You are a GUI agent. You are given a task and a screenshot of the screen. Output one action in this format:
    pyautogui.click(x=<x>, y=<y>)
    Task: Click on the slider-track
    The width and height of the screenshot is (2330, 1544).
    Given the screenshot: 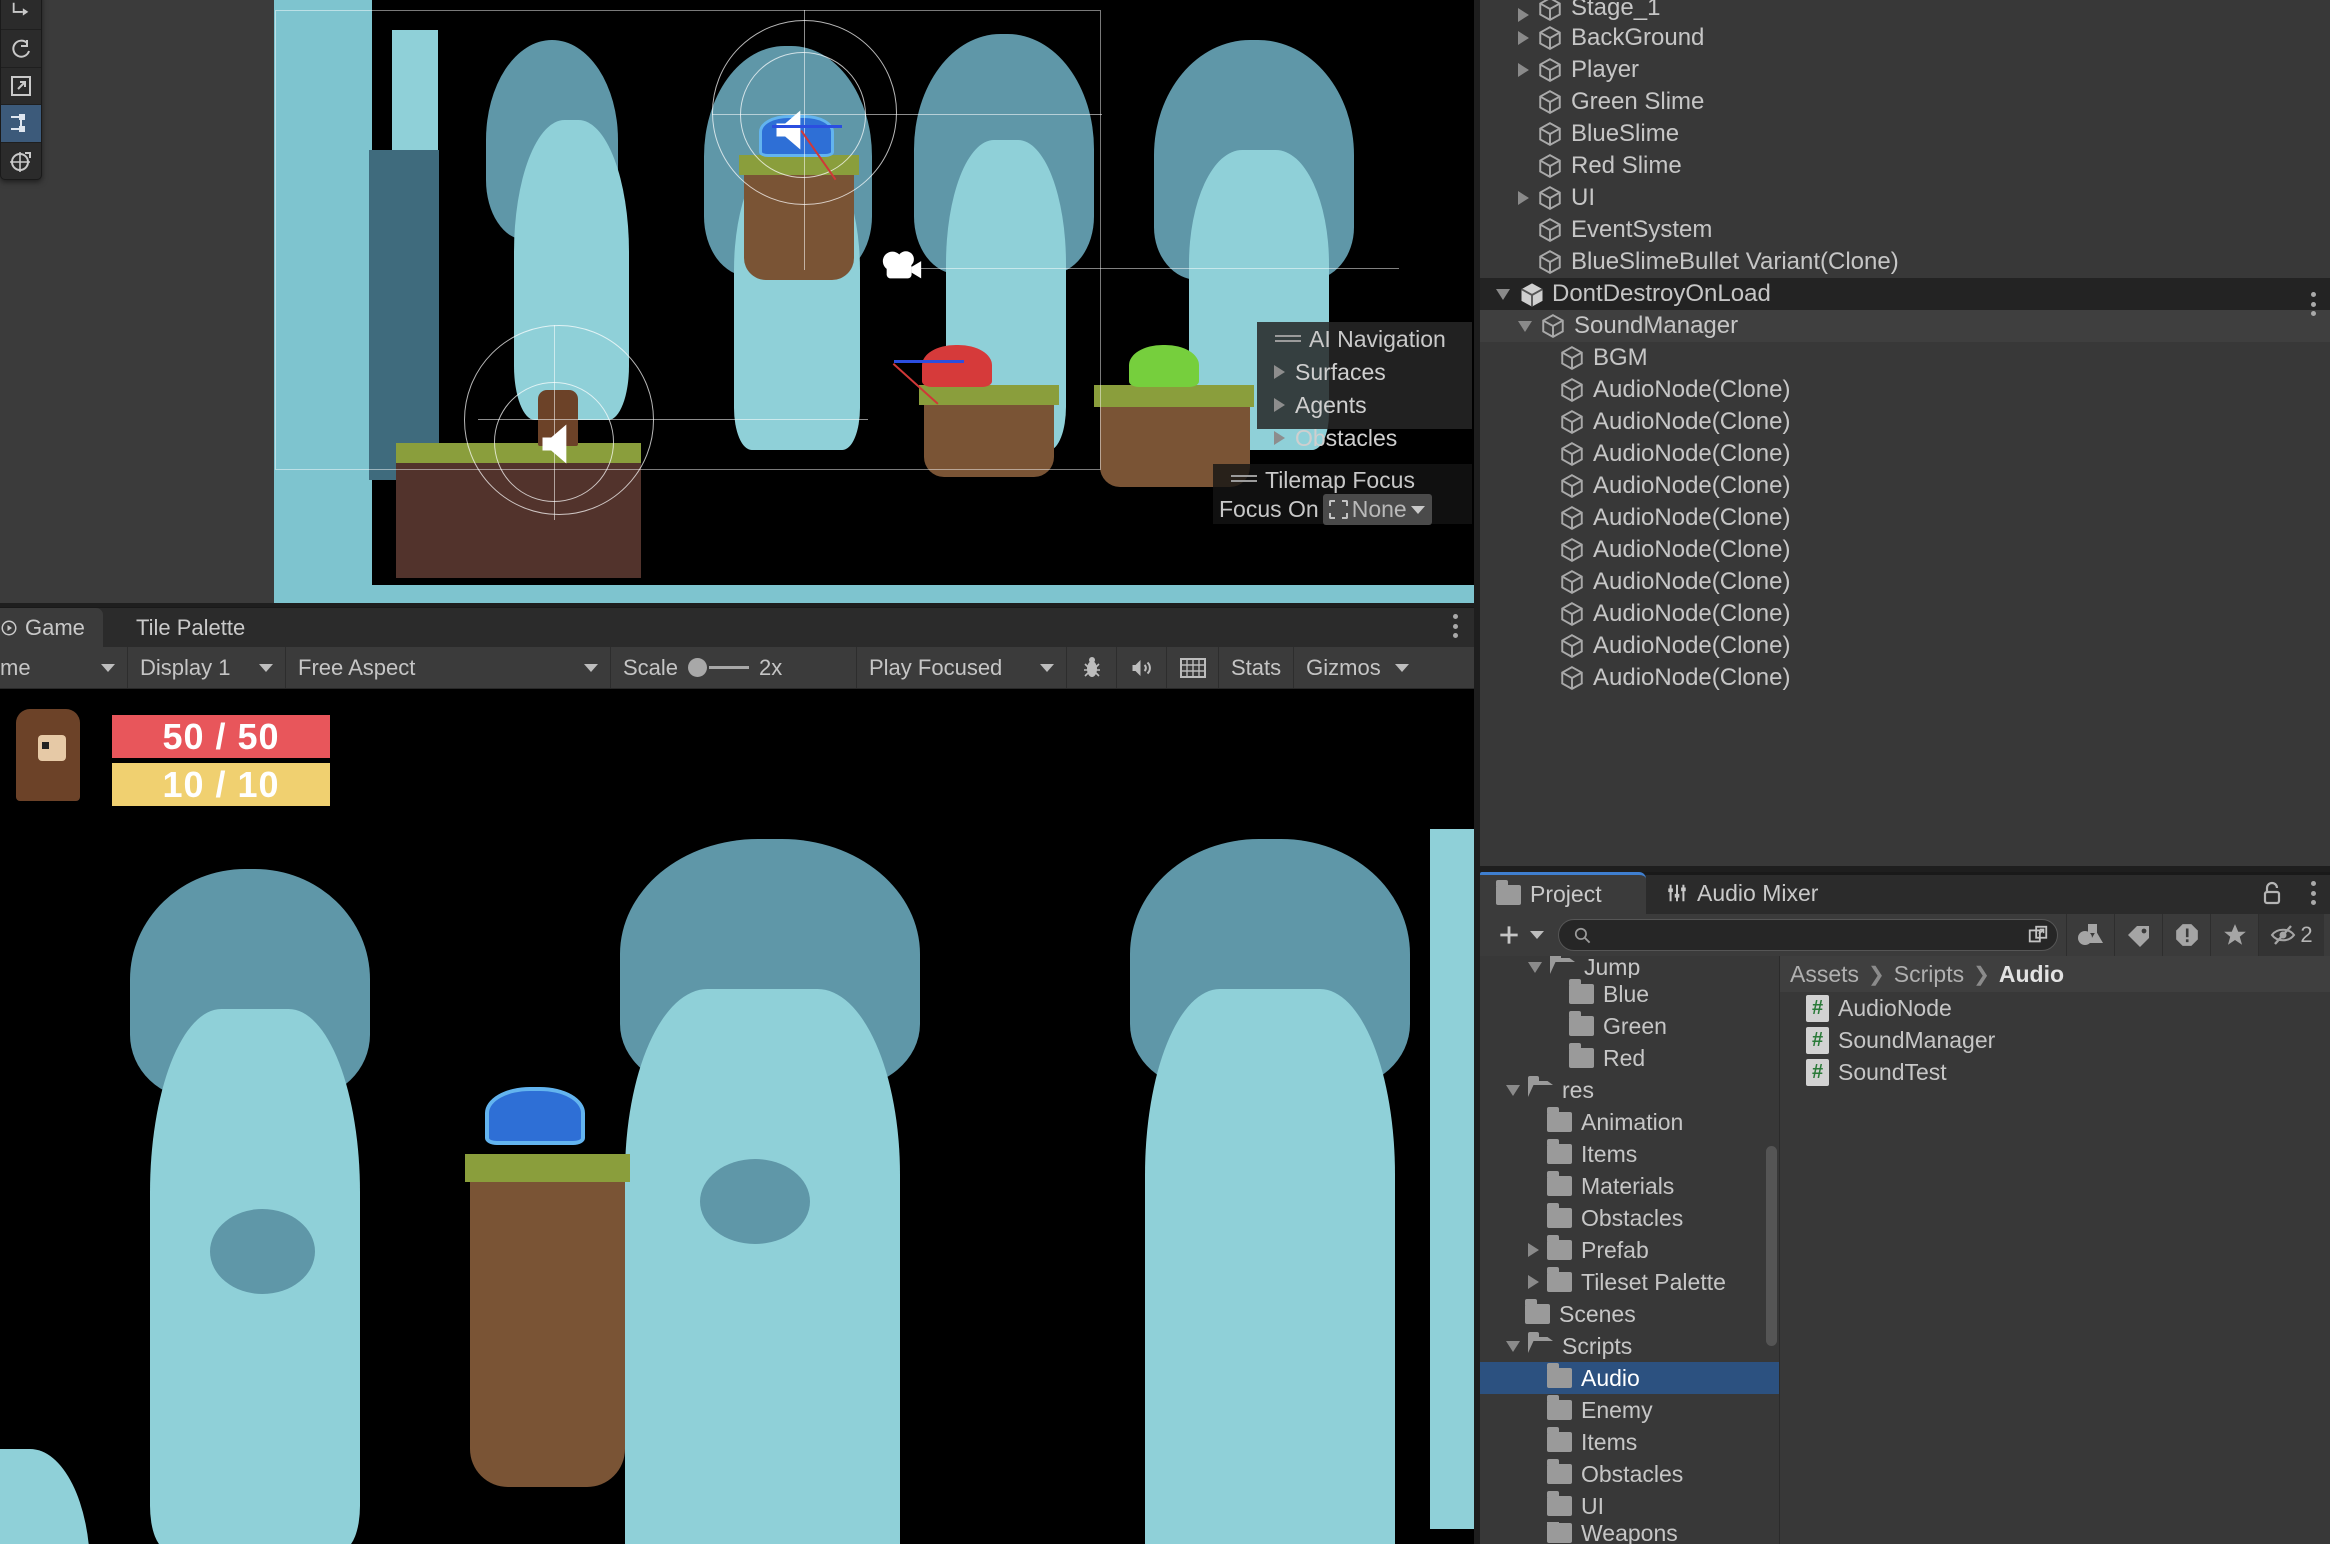 What is the action you would take?
    pyautogui.click(x=729, y=667)
    